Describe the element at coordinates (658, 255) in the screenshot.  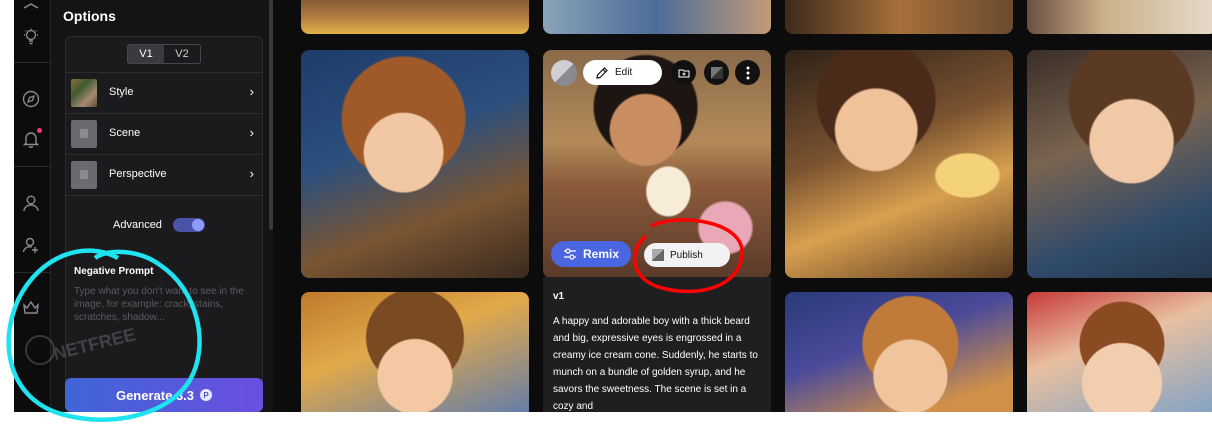
I see `publish-icon` at that location.